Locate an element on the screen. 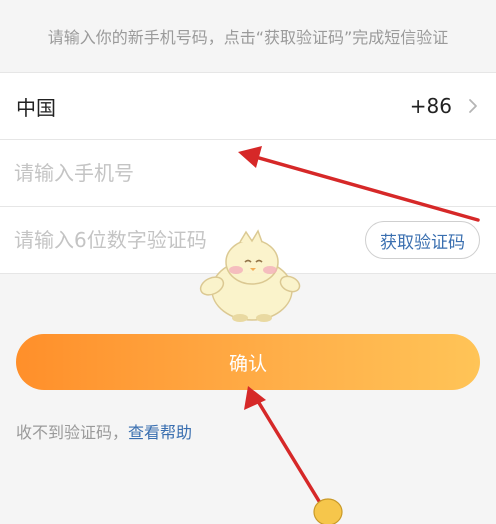  instruction-label: 请输入你的新手机号码，点击“获取验证码”完成短信验证 is located at coordinates (248, 37).